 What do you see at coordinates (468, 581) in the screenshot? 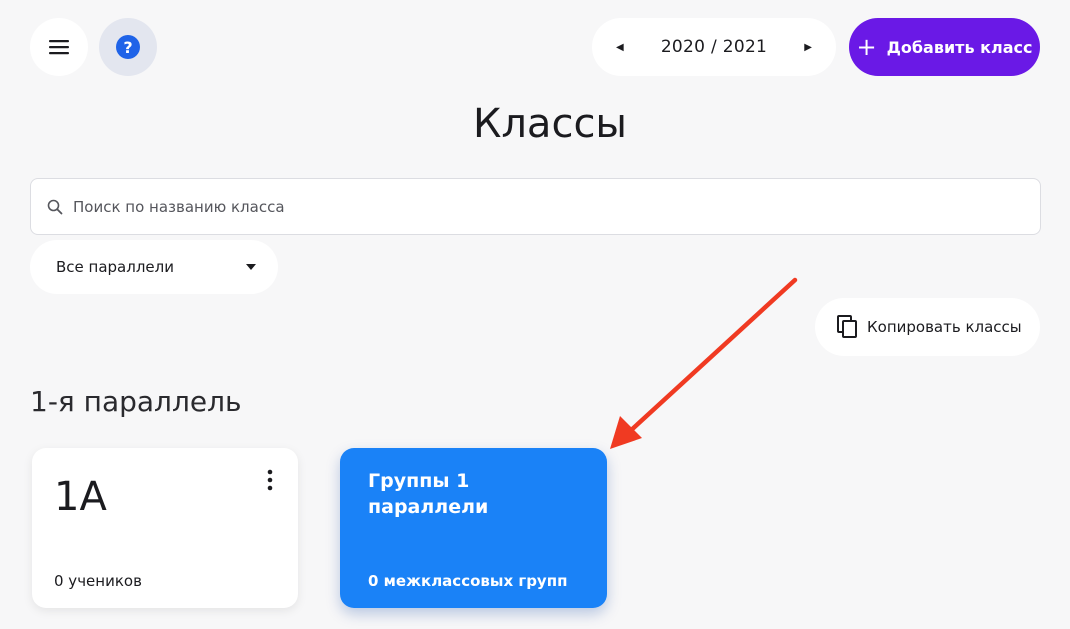
I see `groups-count: 0 межклассовых групп` at bounding box center [468, 581].